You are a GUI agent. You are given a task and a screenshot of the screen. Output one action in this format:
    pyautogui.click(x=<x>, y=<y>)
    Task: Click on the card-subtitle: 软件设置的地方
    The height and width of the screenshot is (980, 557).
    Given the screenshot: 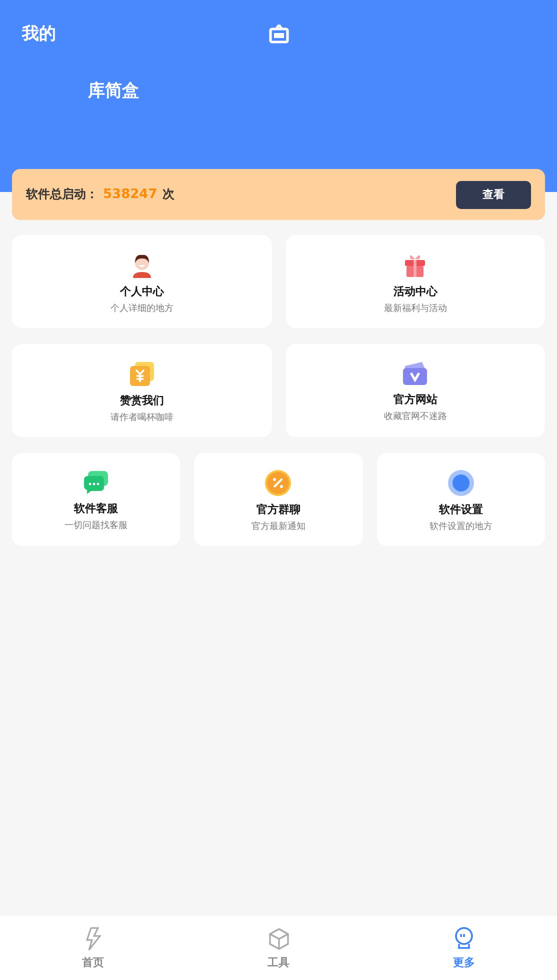 What is the action you would take?
    pyautogui.click(x=460, y=526)
    